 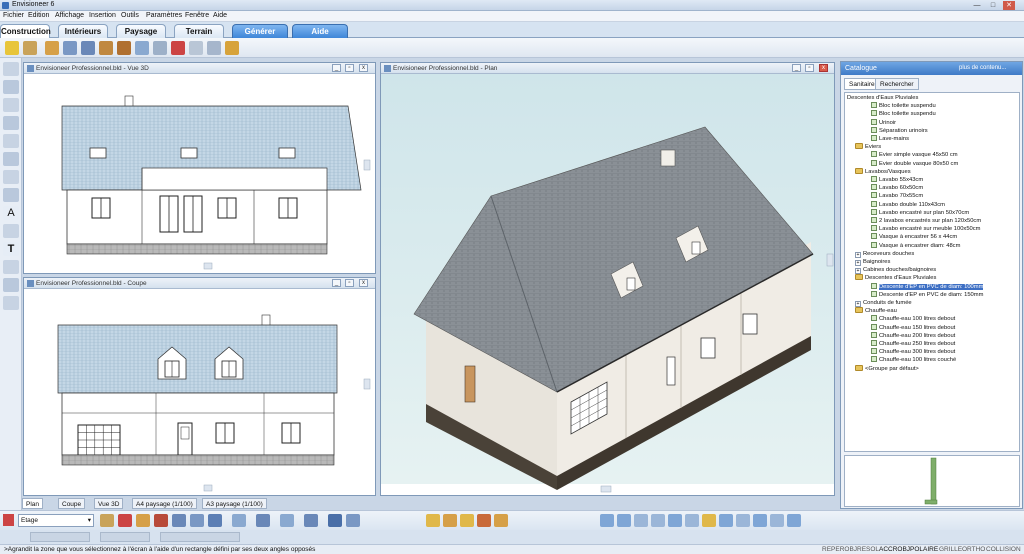 I want to click on rotate-tool-icon, so click(x=11, y=285).